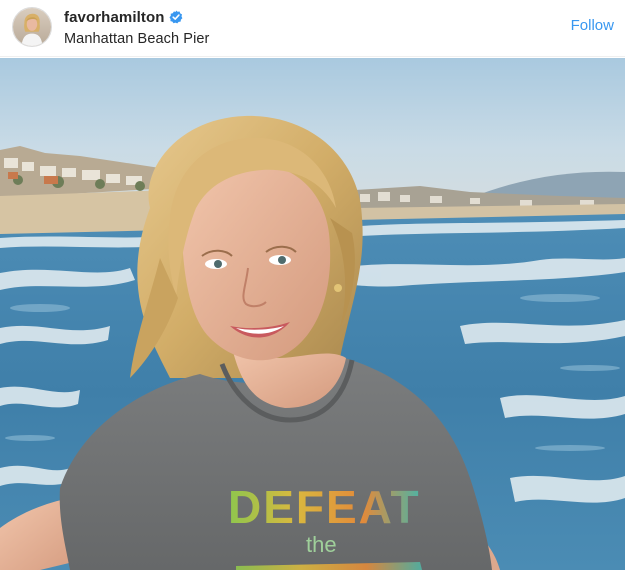 This screenshot has width=625, height=570. I want to click on user-info: favorhamilton Manhattan Beach Pier, so click(136, 28).